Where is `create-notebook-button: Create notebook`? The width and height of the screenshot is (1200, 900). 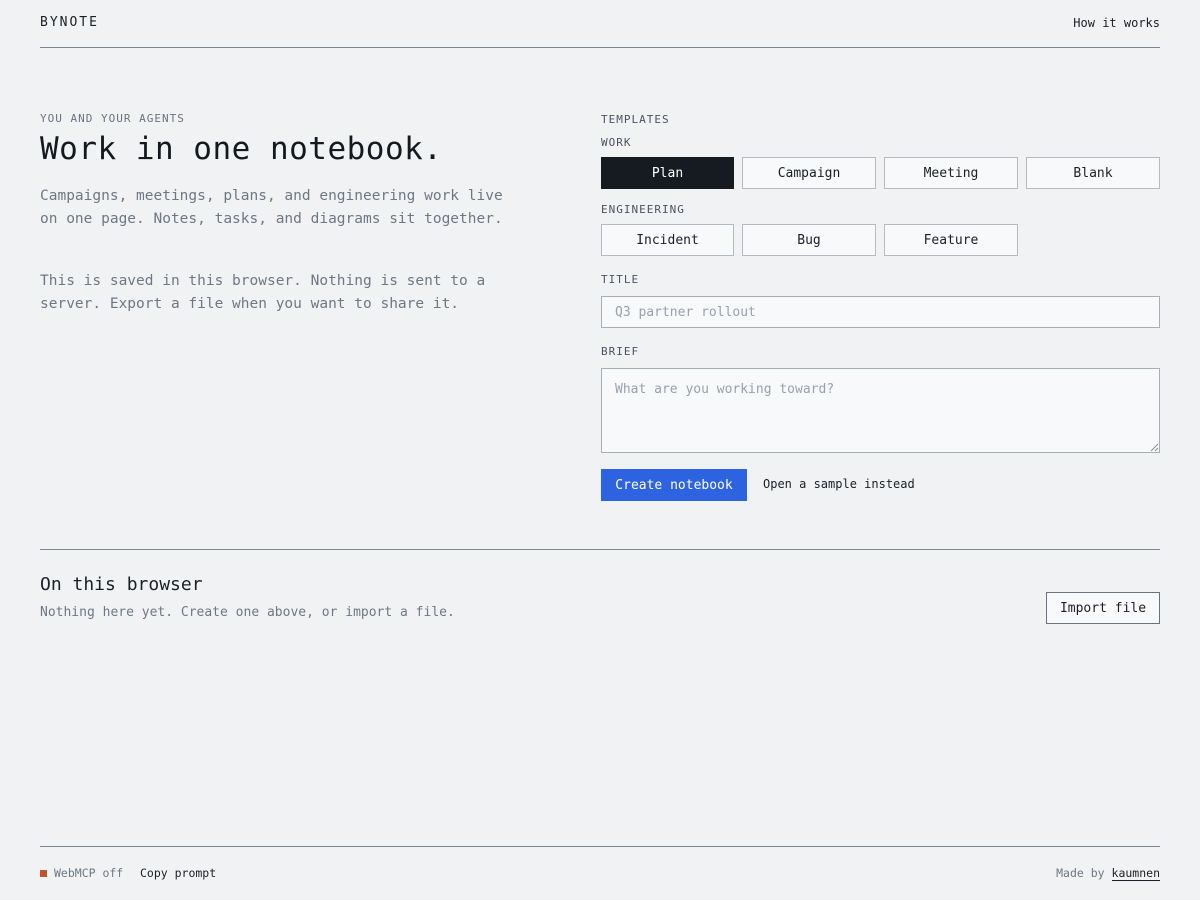
create-notebook-button: Create notebook is located at coordinates (674, 485).